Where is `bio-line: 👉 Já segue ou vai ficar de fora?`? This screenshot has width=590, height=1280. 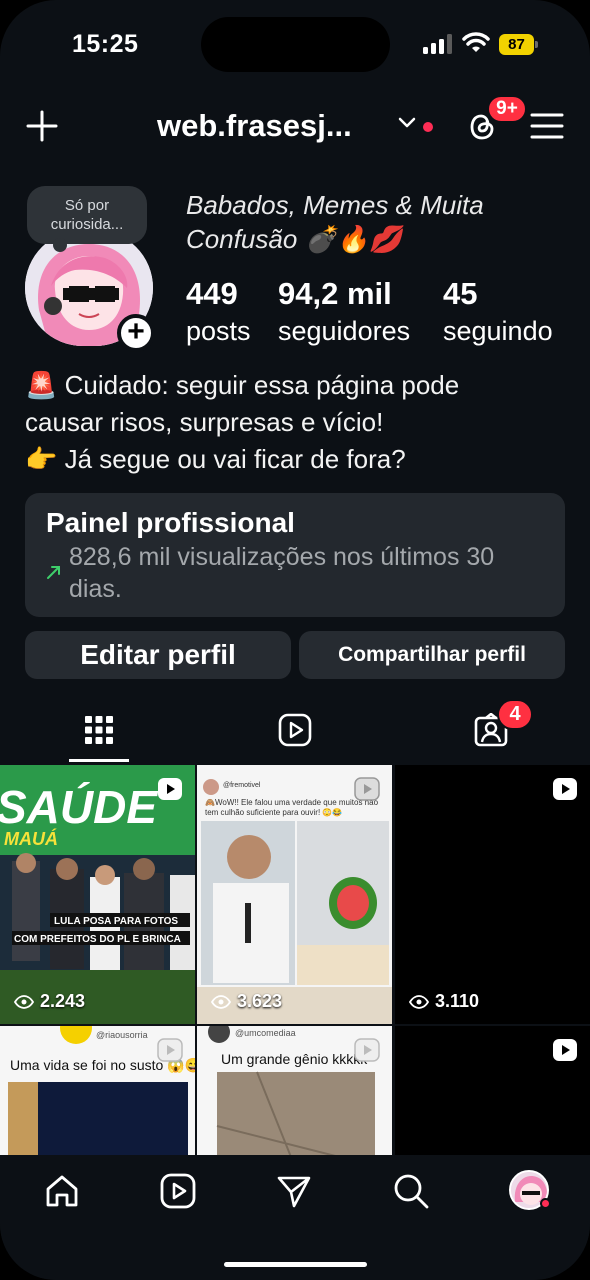
bio-line: 👉 Já segue ou vai ficar de fora? is located at coordinates (215, 459).